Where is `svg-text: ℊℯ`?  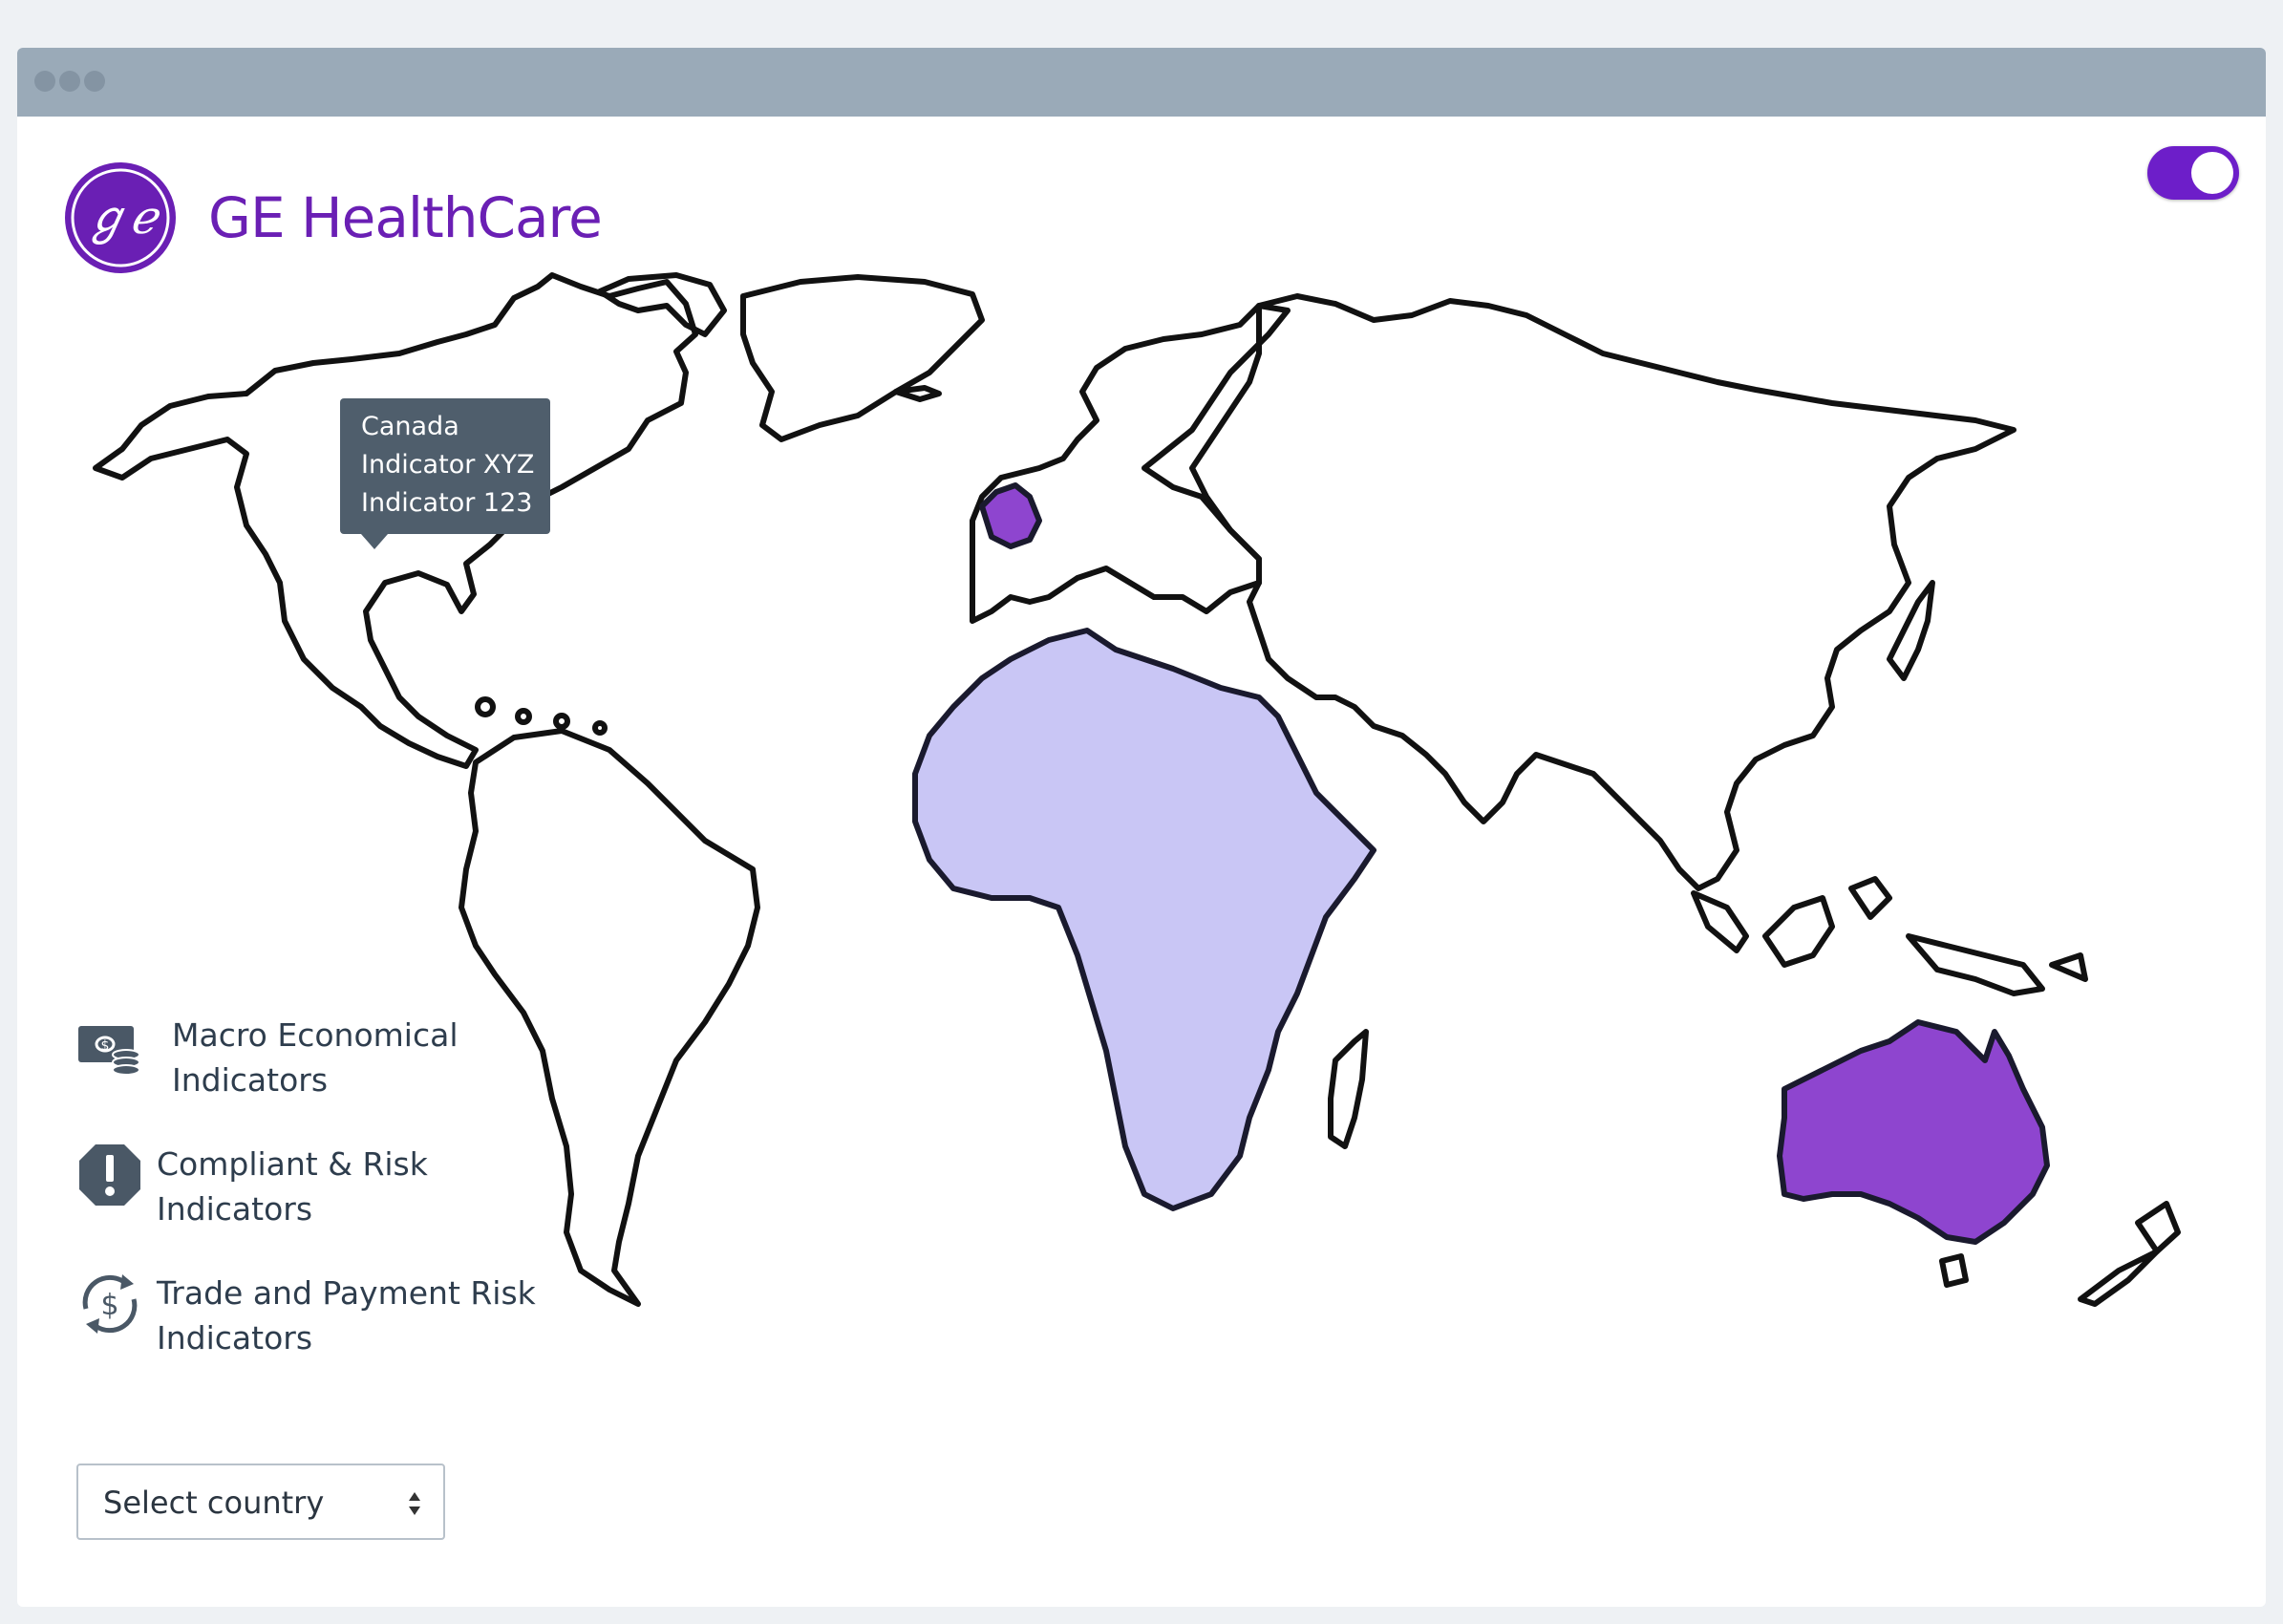
svg-text: ℊℯ is located at coordinates (123, 218).